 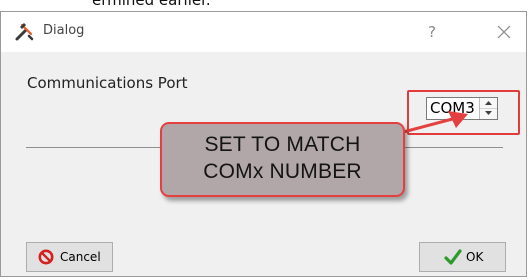 What do you see at coordinates (64, 30) in the screenshot?
I see `dialog-title: Dialog` at bounding box center [64, 30].